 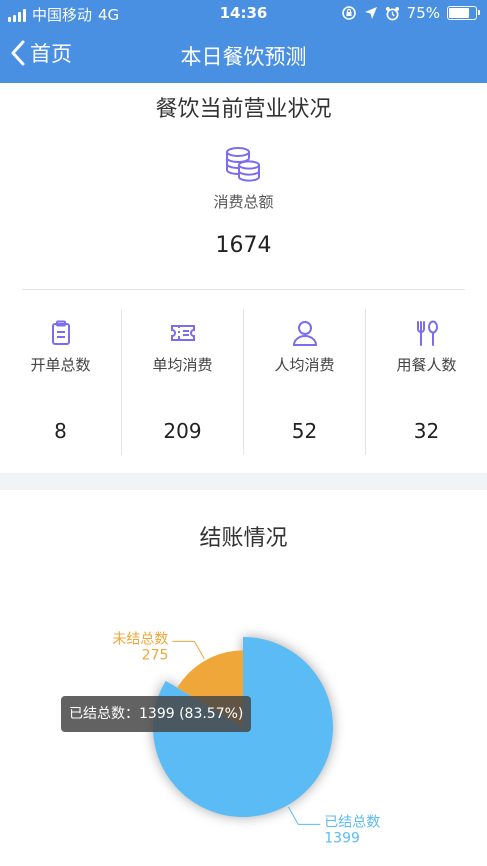 I want to click on pie-value-label: 1399, so click(x=342, y=838).